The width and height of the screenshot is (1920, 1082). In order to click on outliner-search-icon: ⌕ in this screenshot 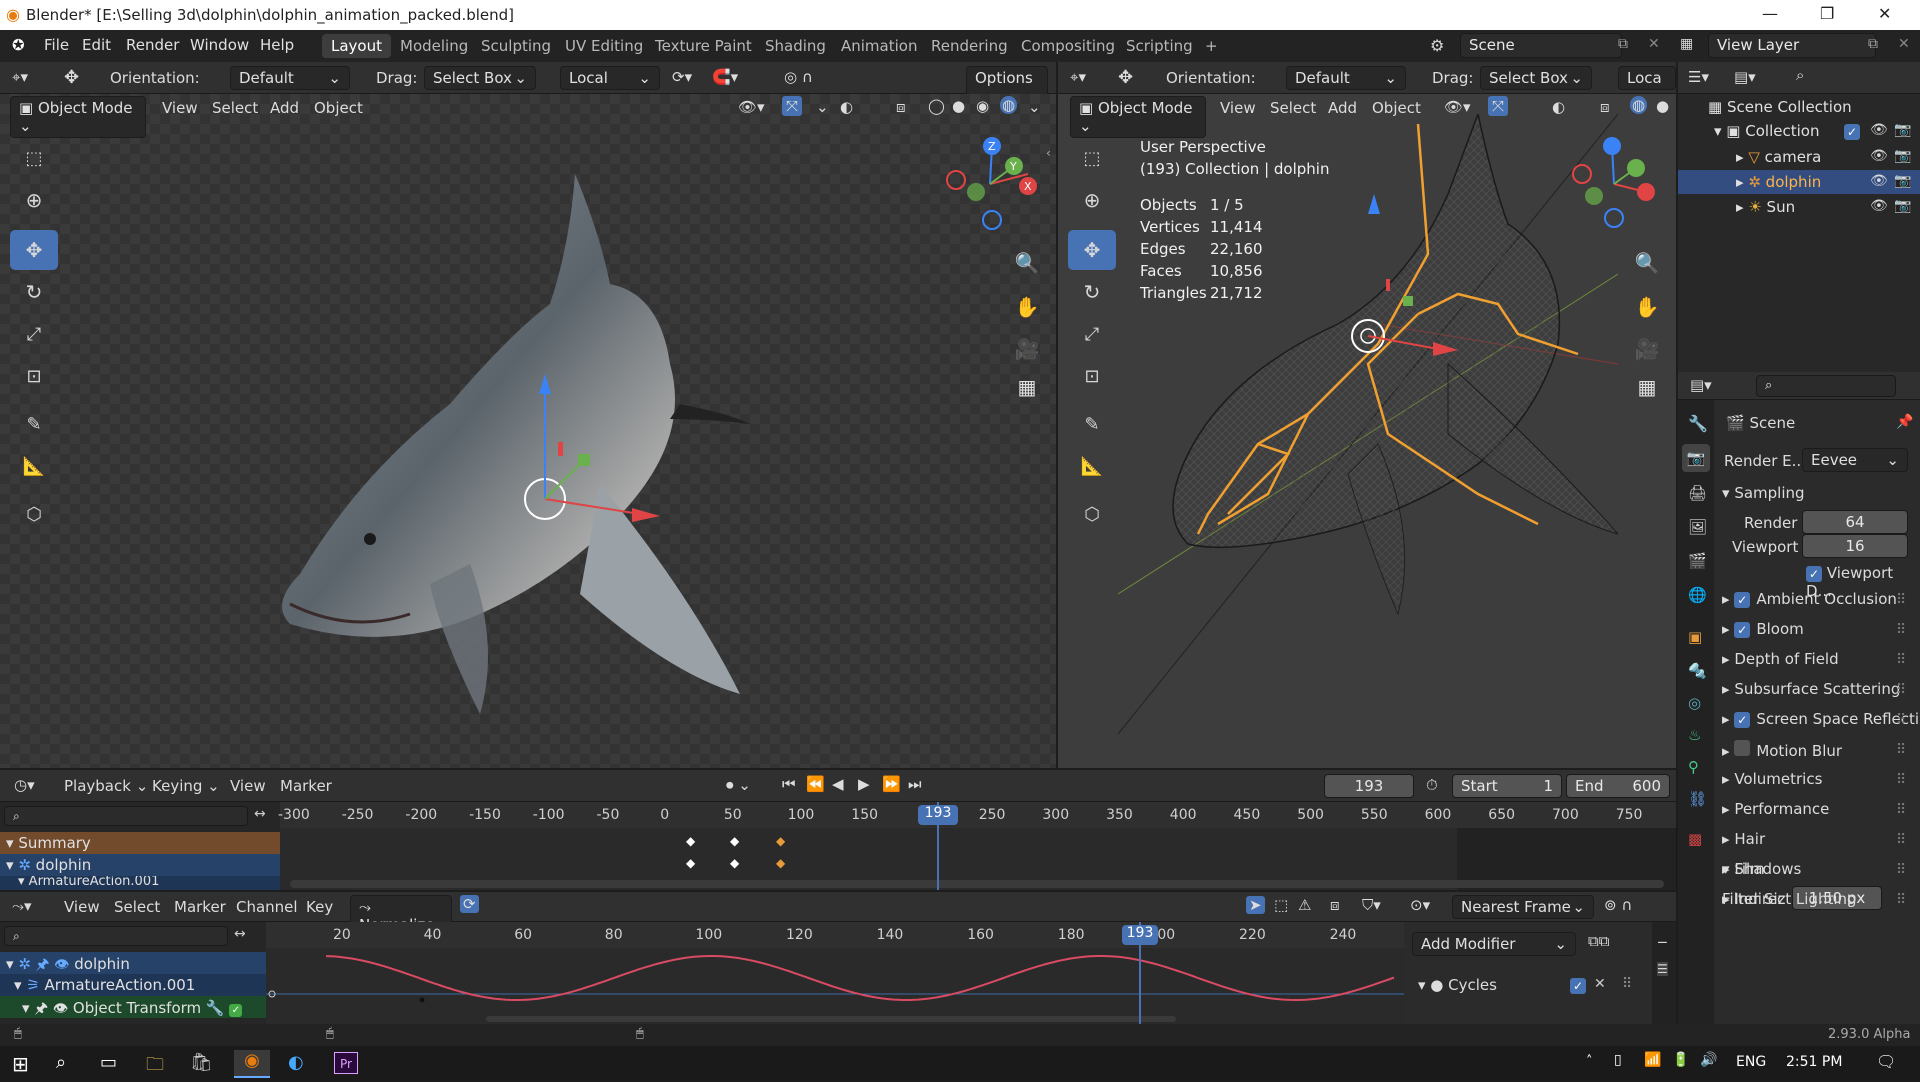, I will do `click(1800, 75)`.